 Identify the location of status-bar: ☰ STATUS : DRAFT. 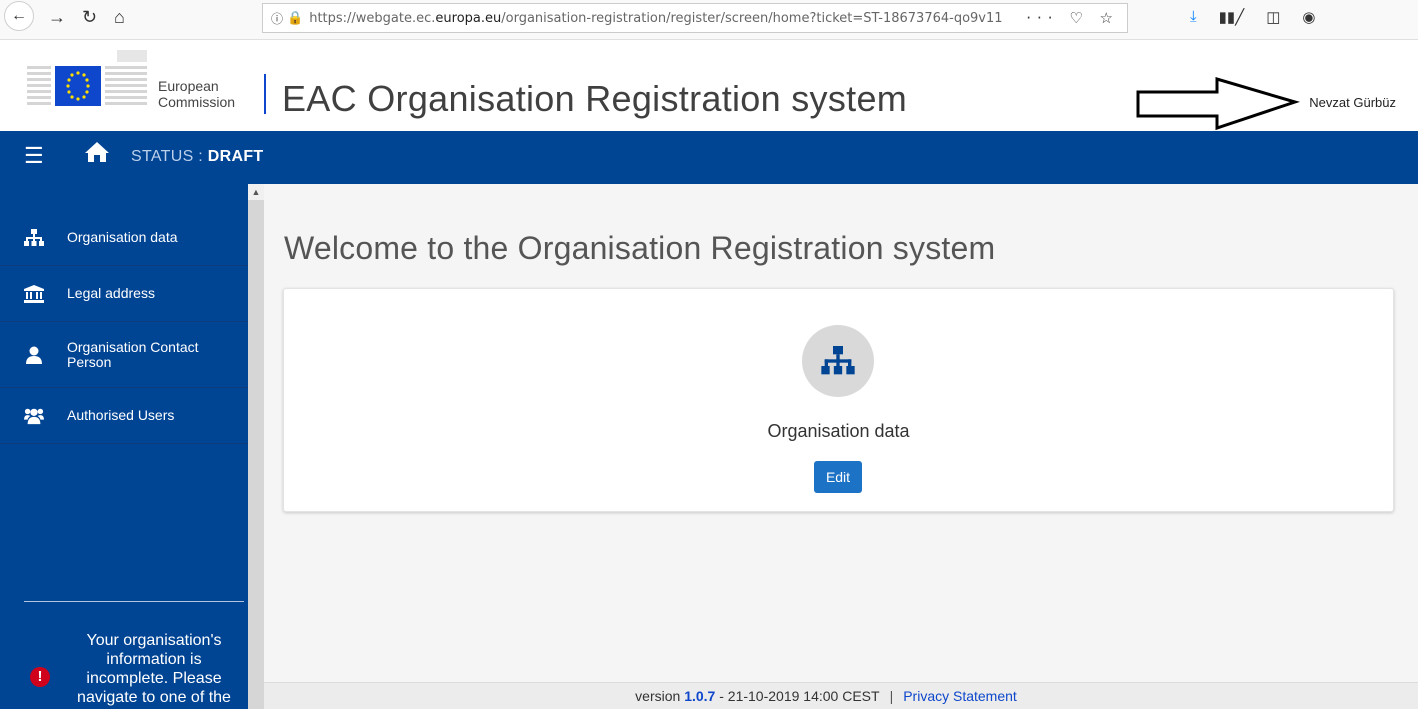
(709, 157).